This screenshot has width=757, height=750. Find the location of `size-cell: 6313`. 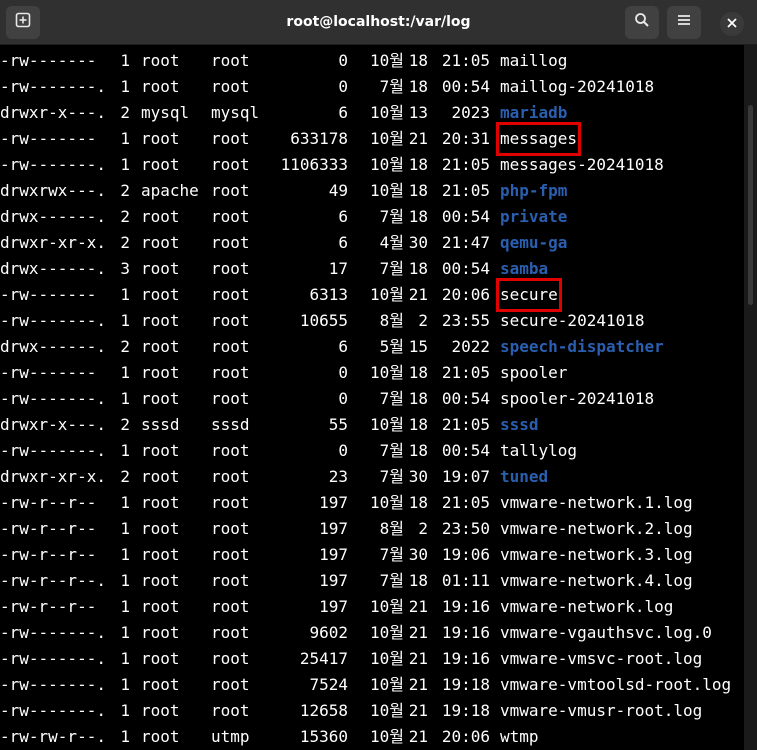

size-cell: 6313 is located at coordinates (328, 294).